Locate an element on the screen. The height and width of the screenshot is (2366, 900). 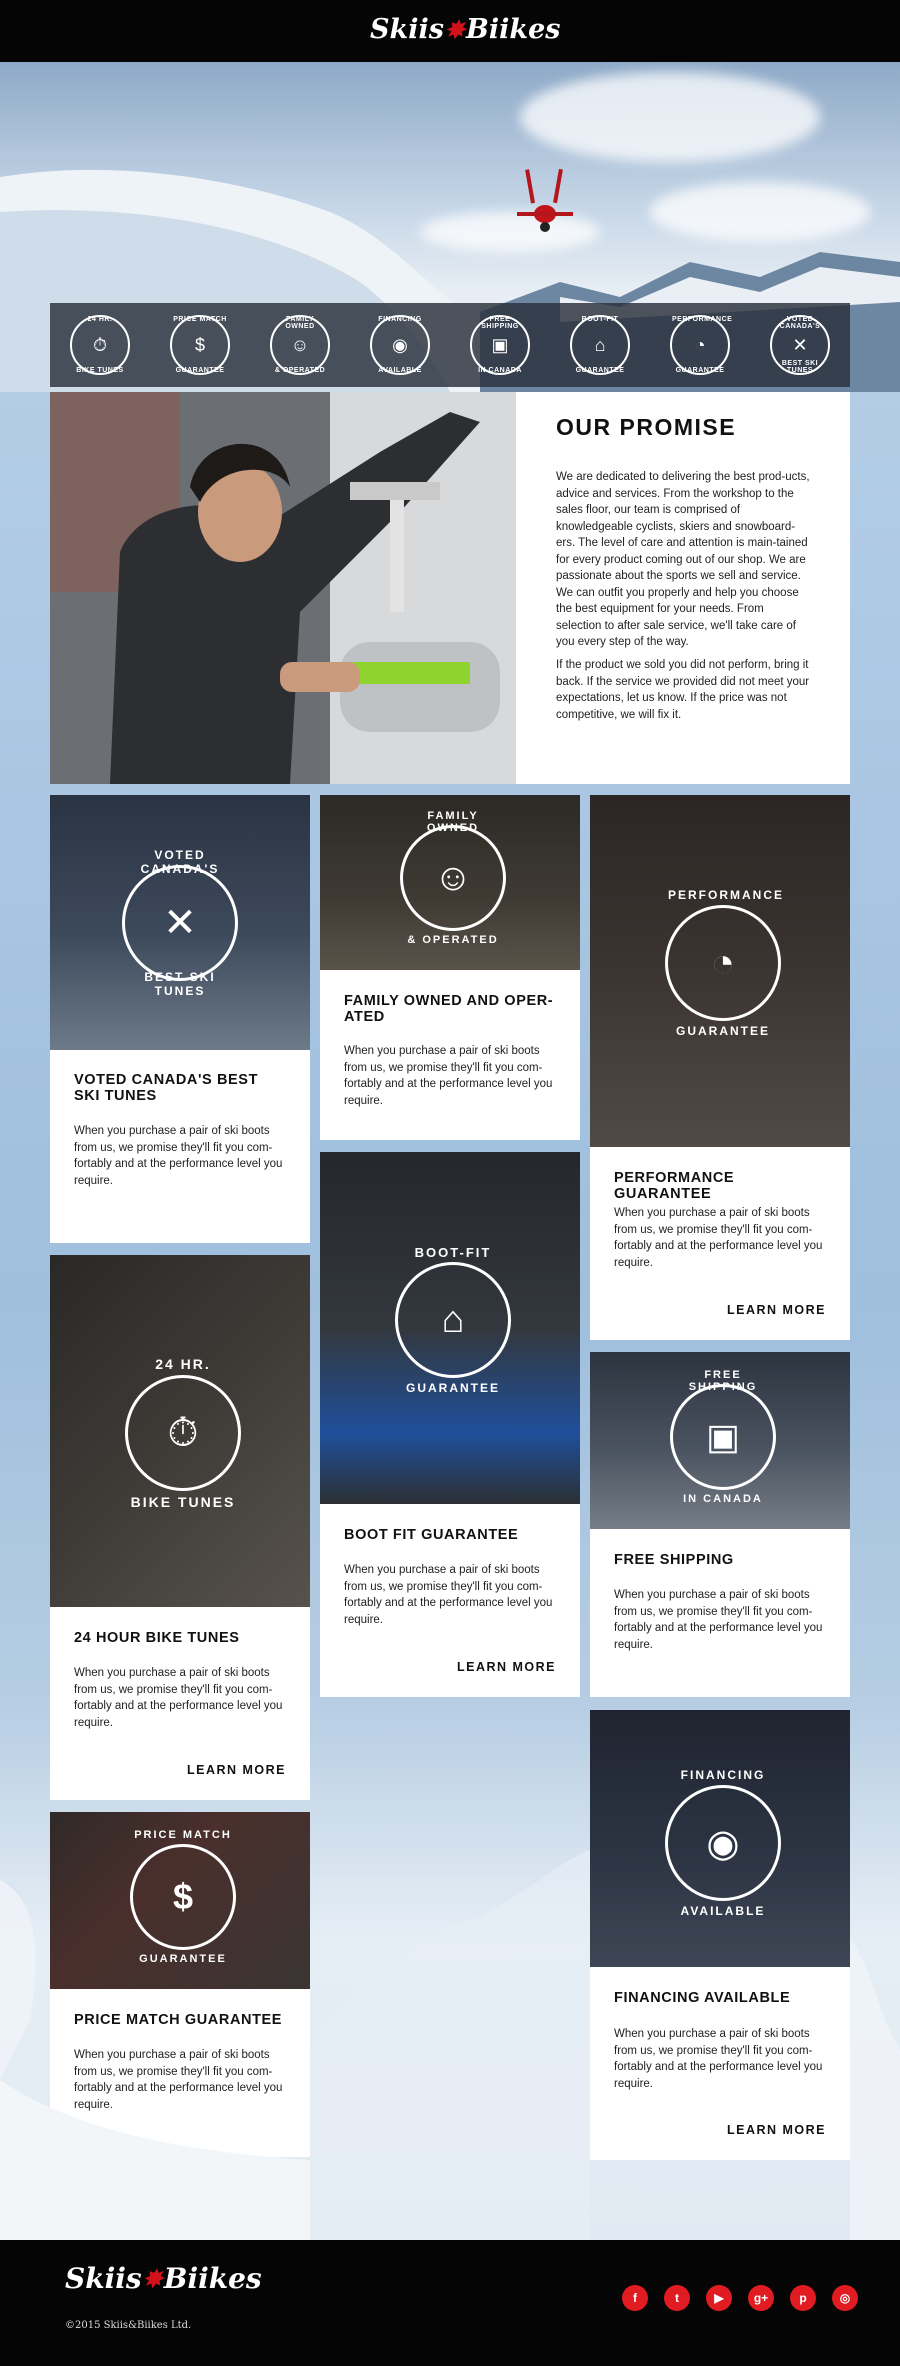
badge-icon: ⏱ is located at coordinates (100, 344).